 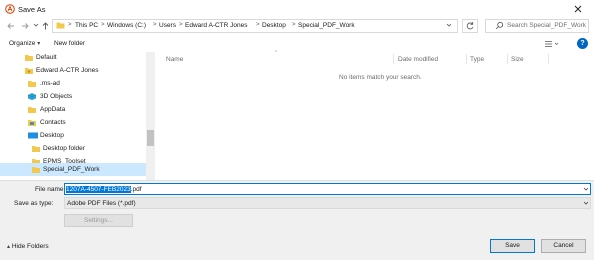 I want to click on nav-item-desktop: Desktop, so click(x=73, y=136).